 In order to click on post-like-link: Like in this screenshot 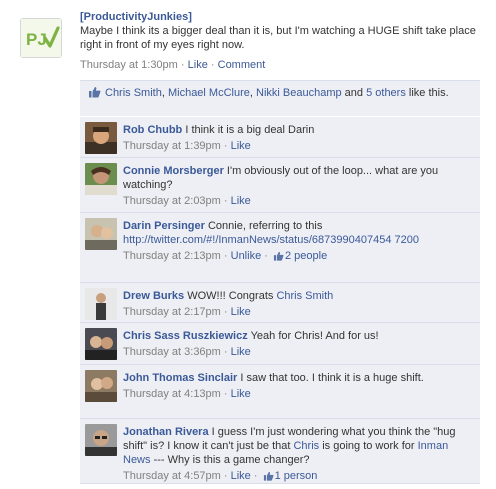, I will do `click(198, 65)`.